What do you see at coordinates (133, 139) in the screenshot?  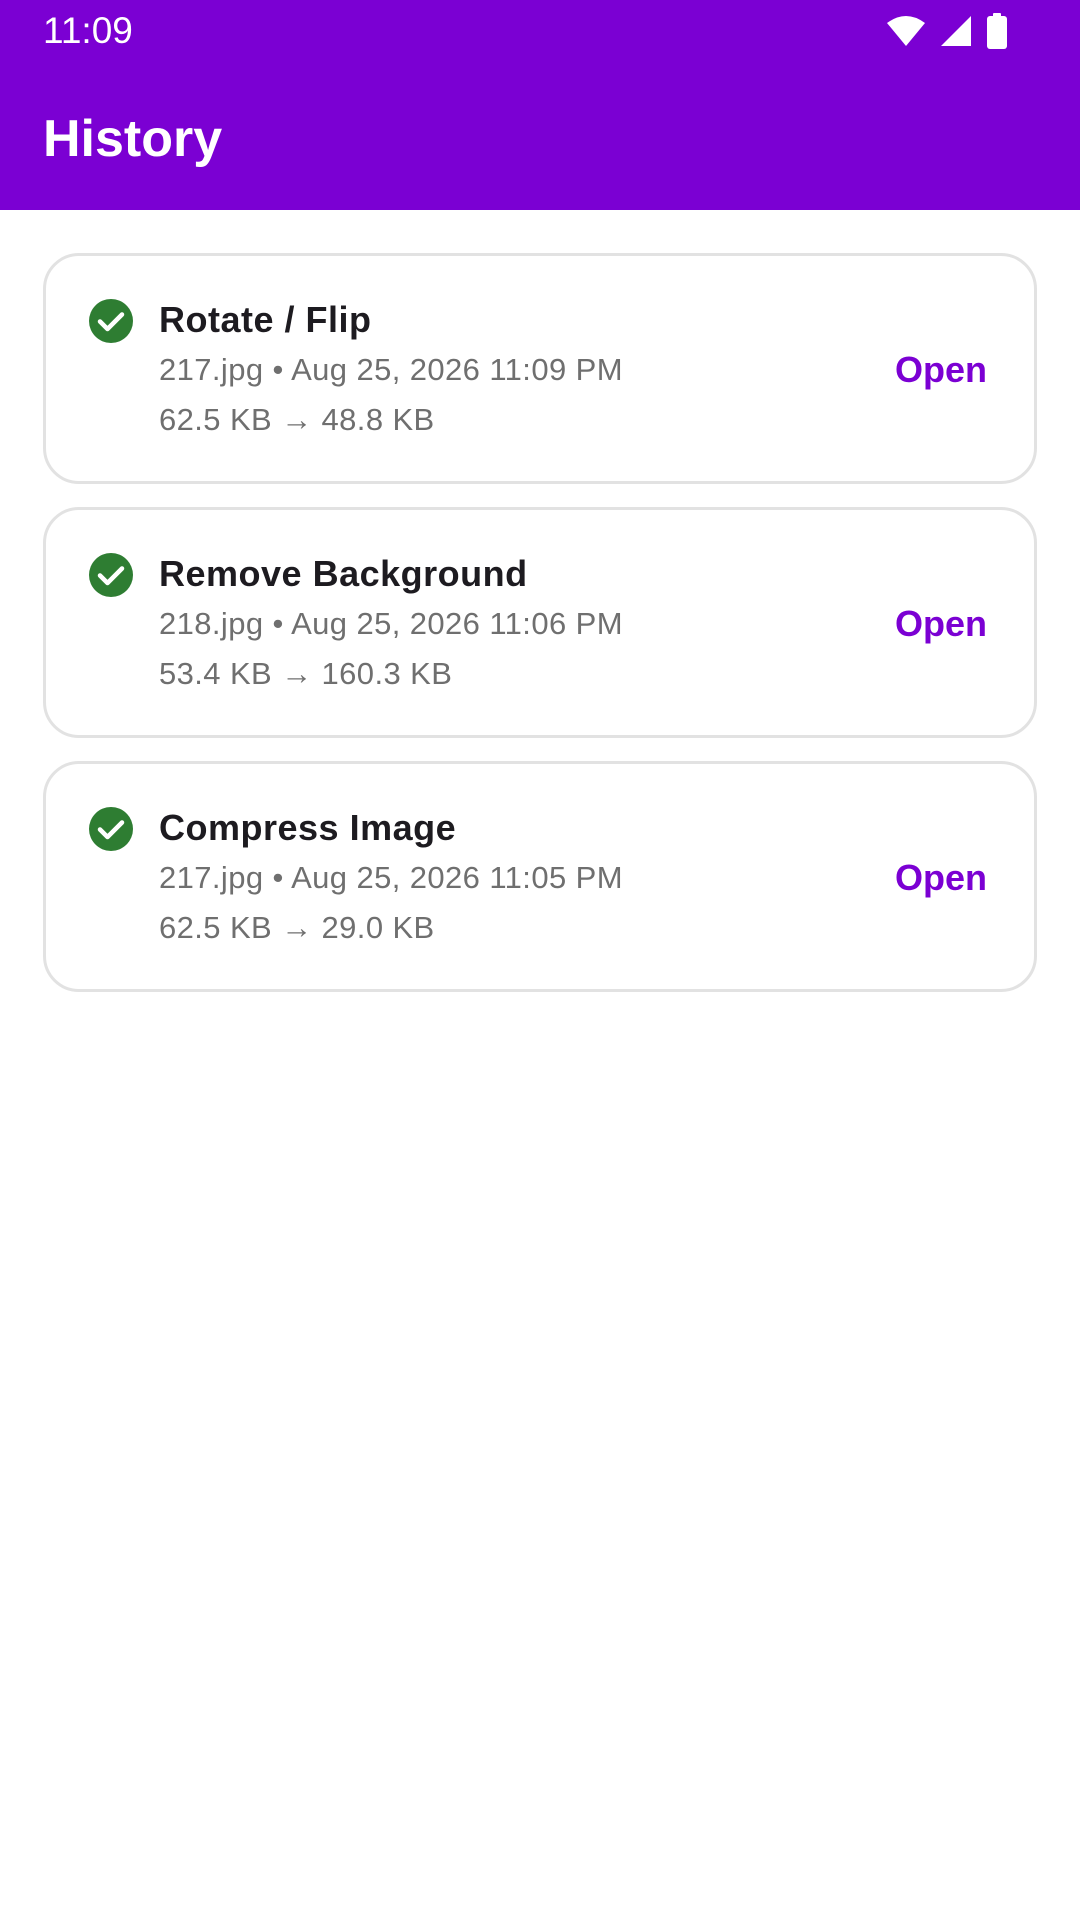 I see `page-title: History` at bounding box center [133, 139].